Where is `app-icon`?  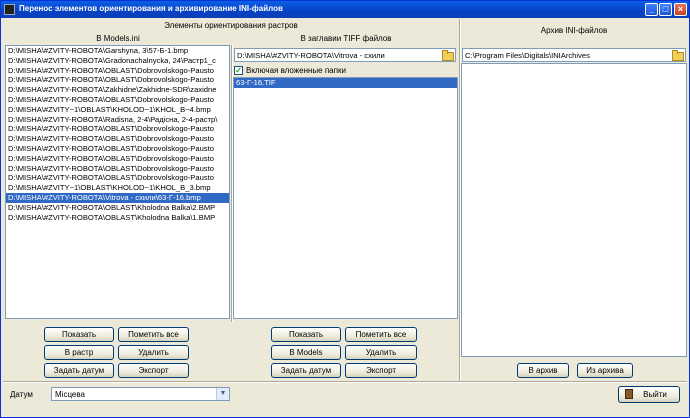 app-icon is located at coordinates (9, 9).